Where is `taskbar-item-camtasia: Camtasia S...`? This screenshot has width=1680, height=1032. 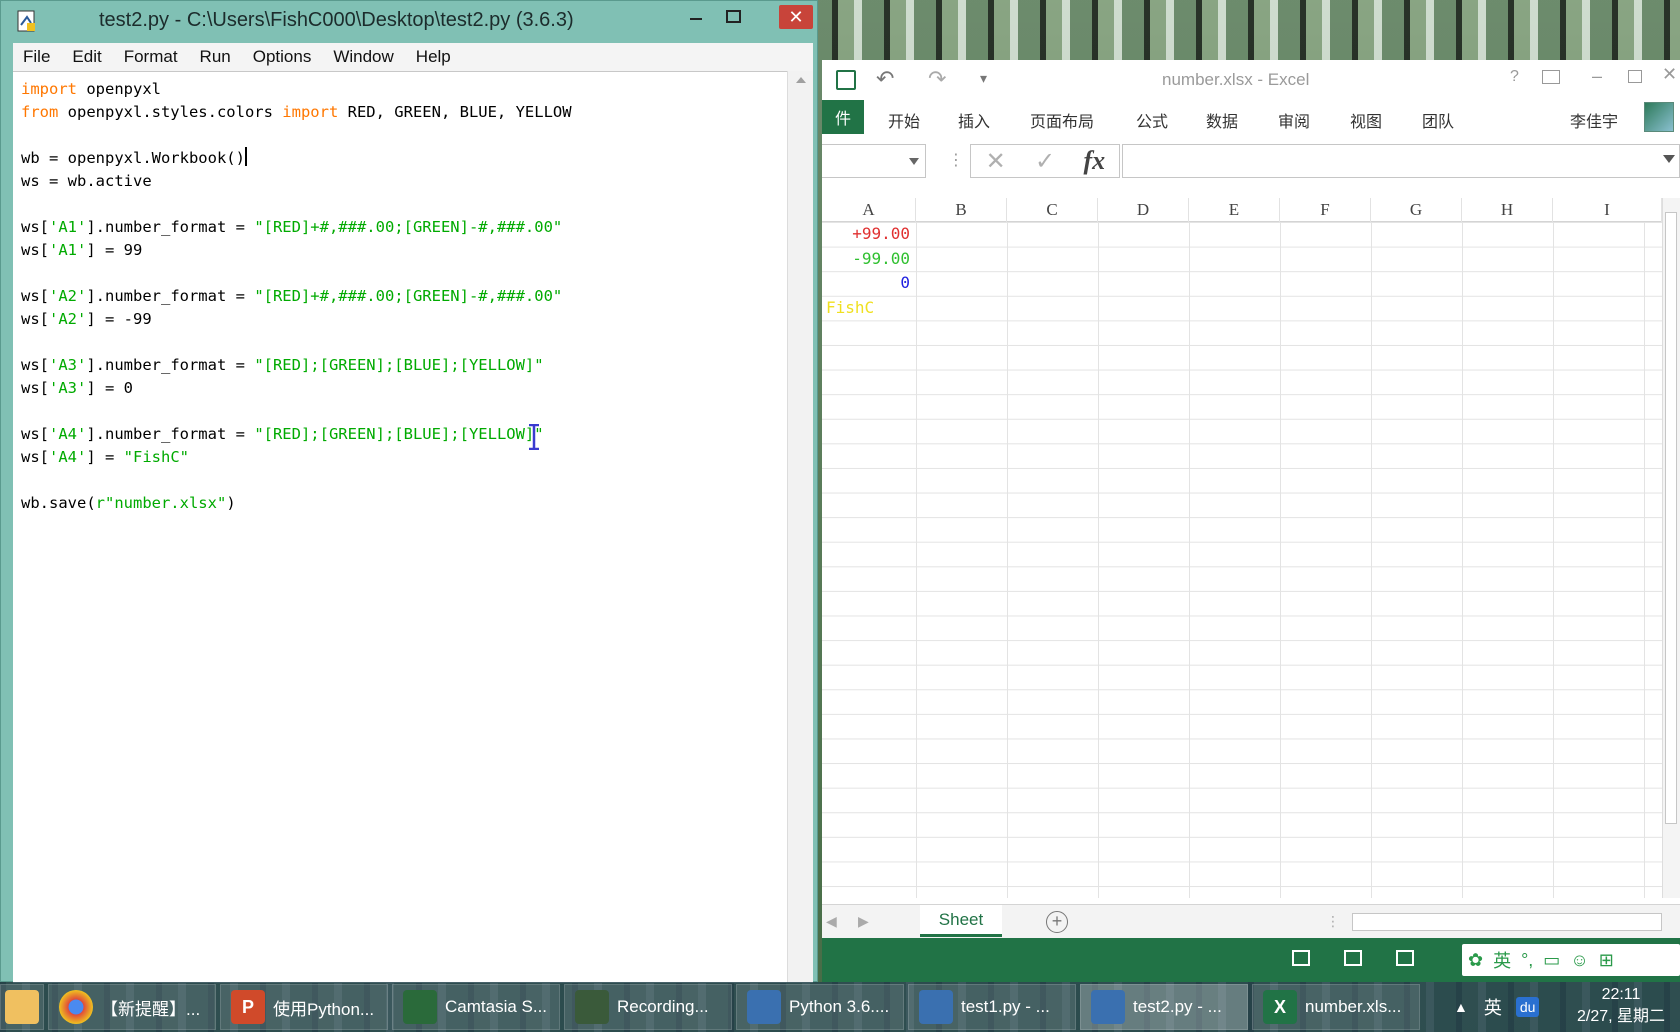
taskbar-item-camtasia: Camtasia S... is located at coordinates (476, 1007).